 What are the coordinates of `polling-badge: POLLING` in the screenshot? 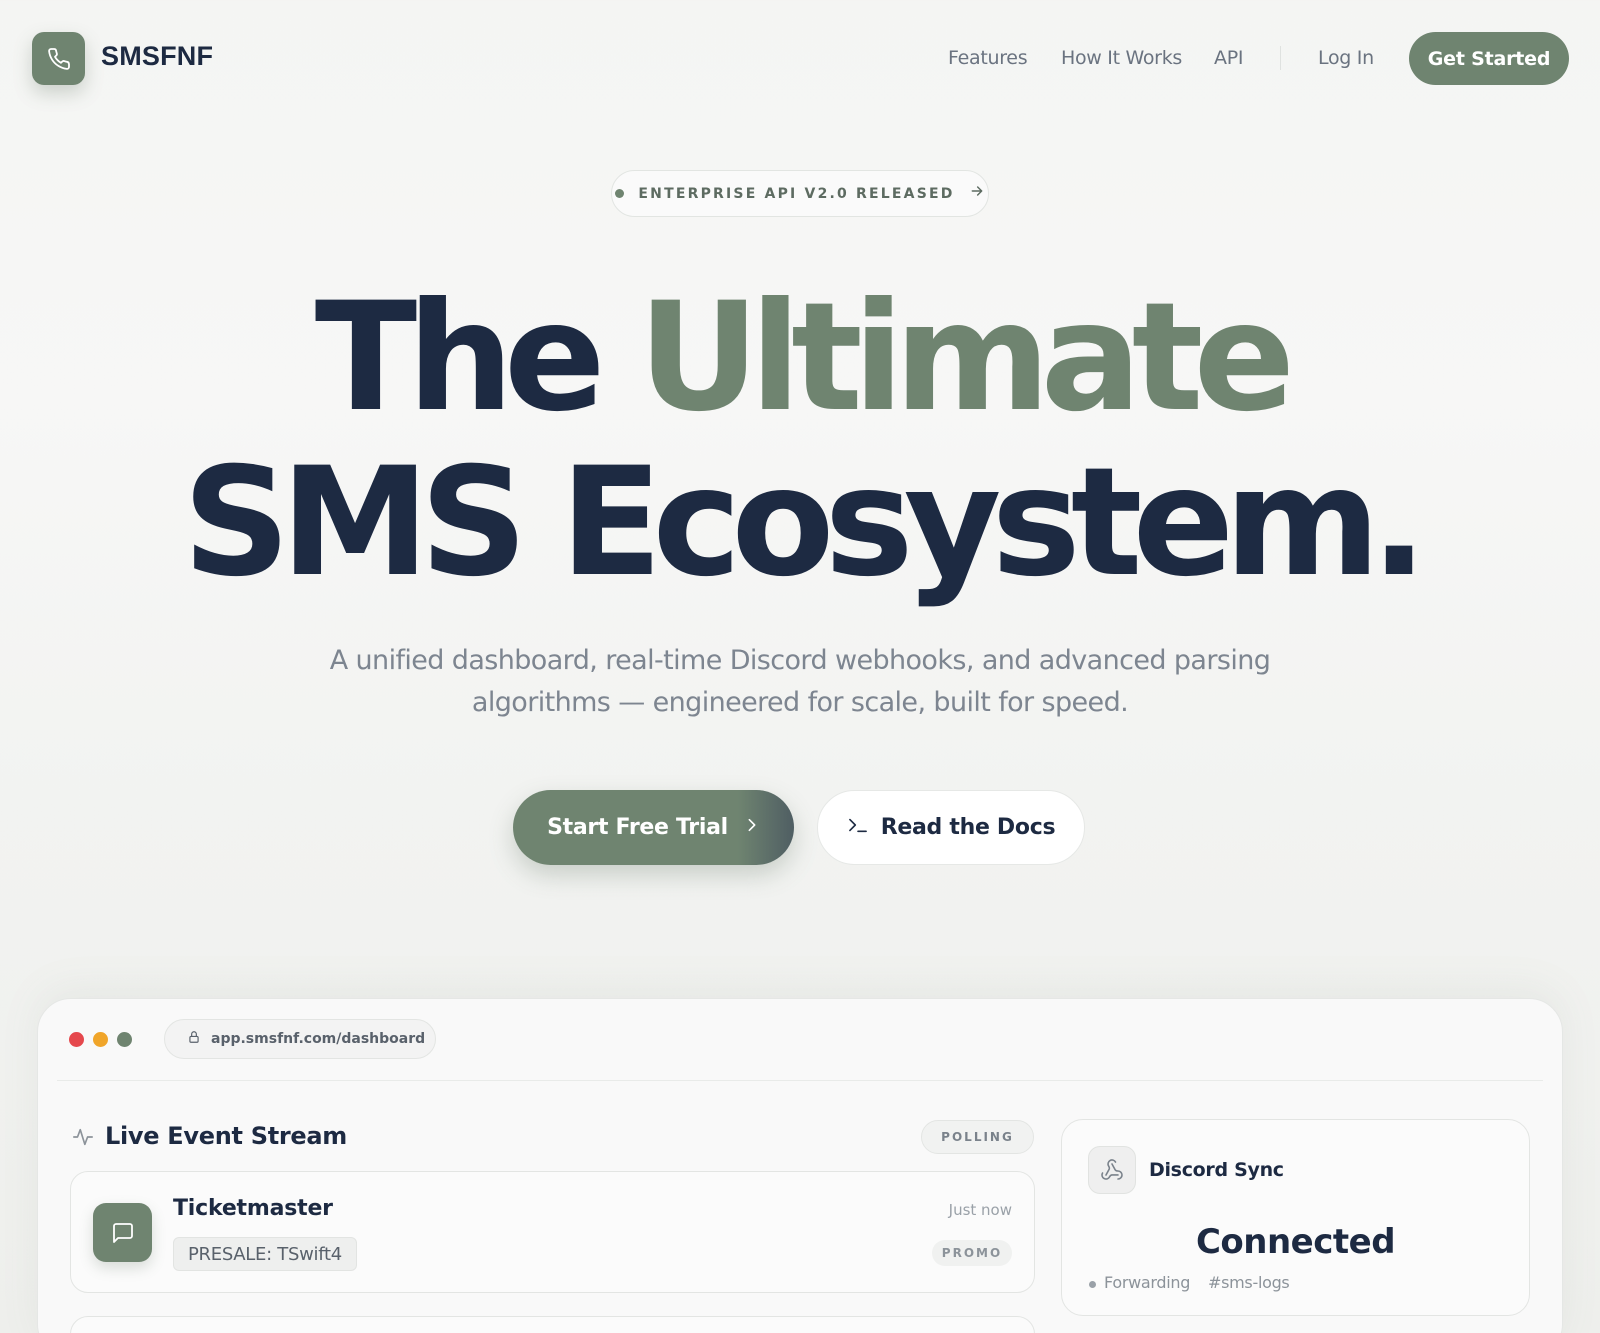 It's located at (977, 1137).